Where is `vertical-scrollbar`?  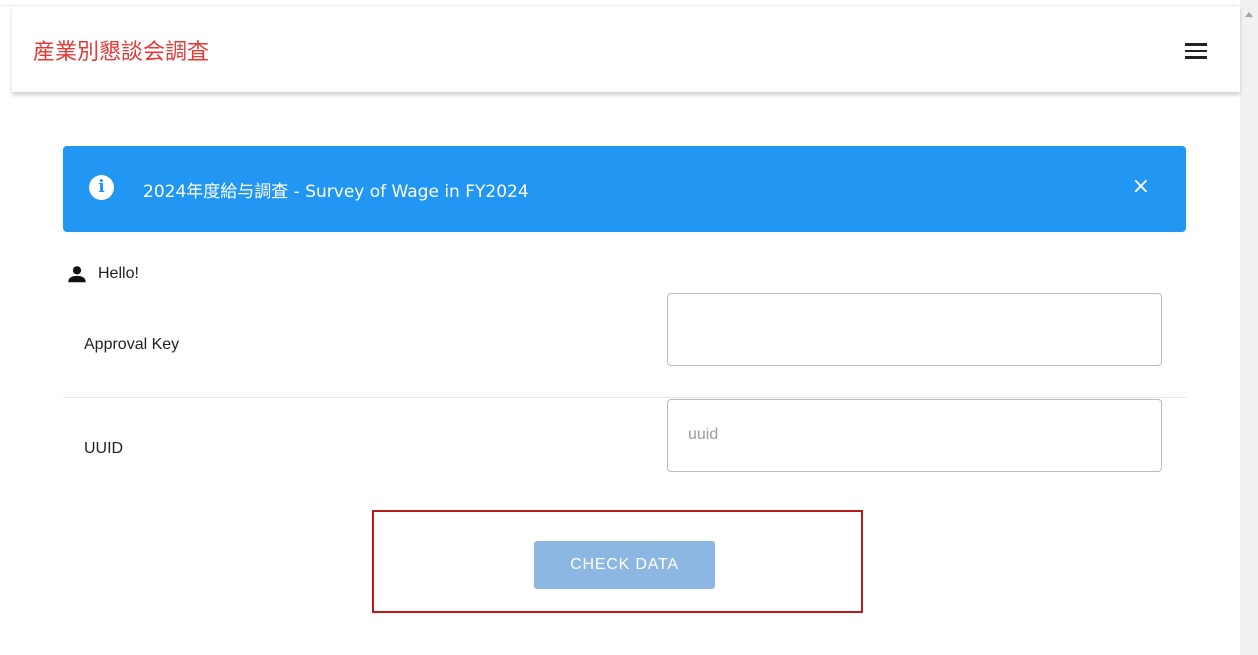
vertical-scrollbar is located at coordinates (1249, 327).